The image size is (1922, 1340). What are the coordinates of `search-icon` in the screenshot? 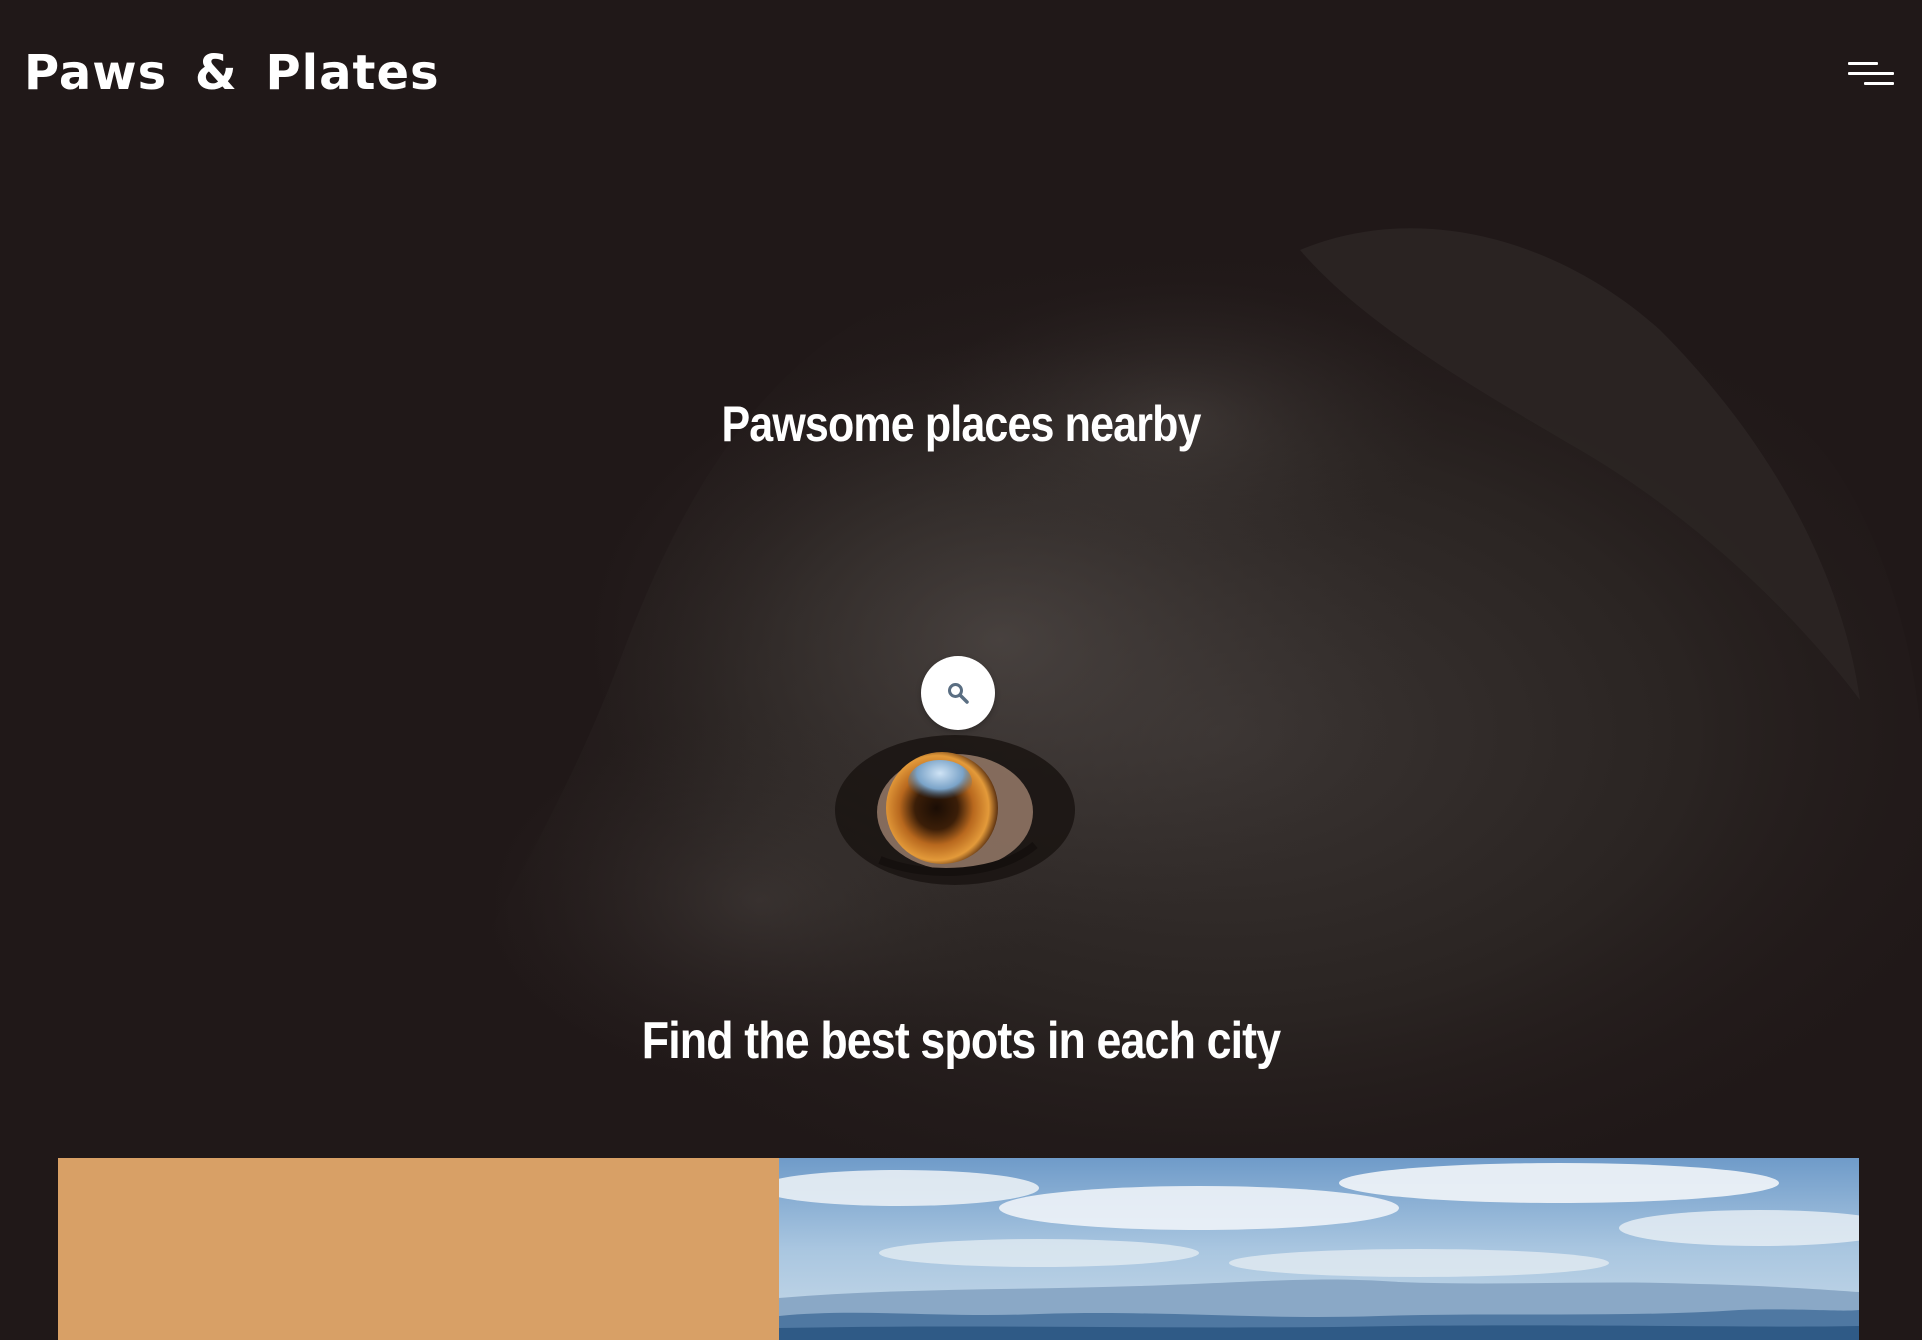 It's located at (958, 693).